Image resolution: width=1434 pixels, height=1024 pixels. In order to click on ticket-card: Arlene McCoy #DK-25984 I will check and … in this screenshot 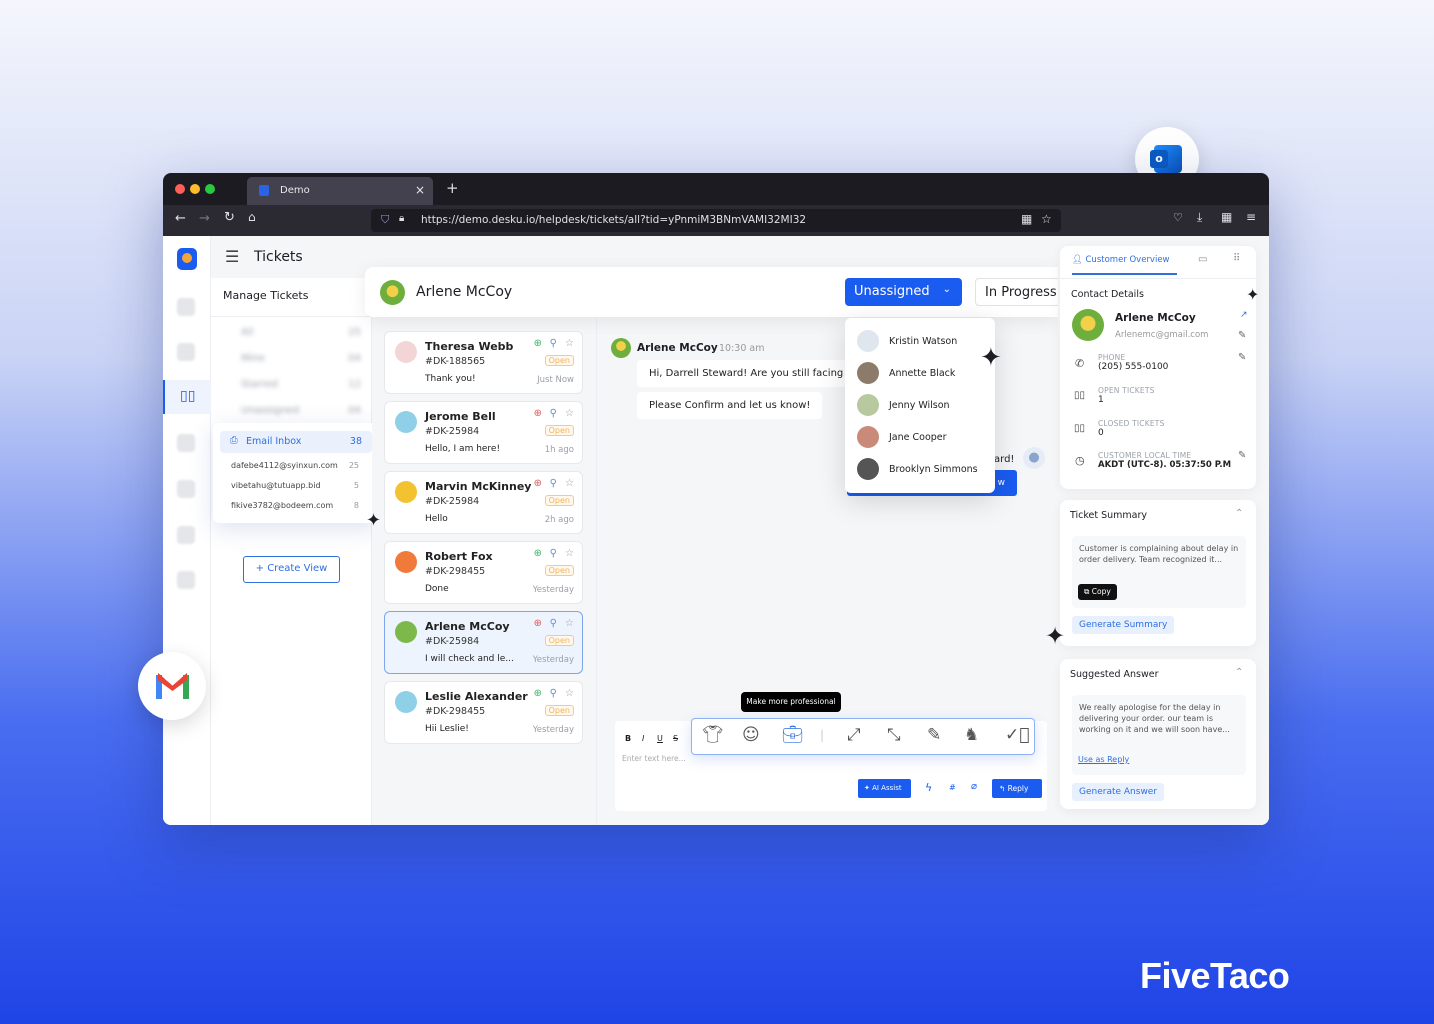, I will do `click(483, 642)`.